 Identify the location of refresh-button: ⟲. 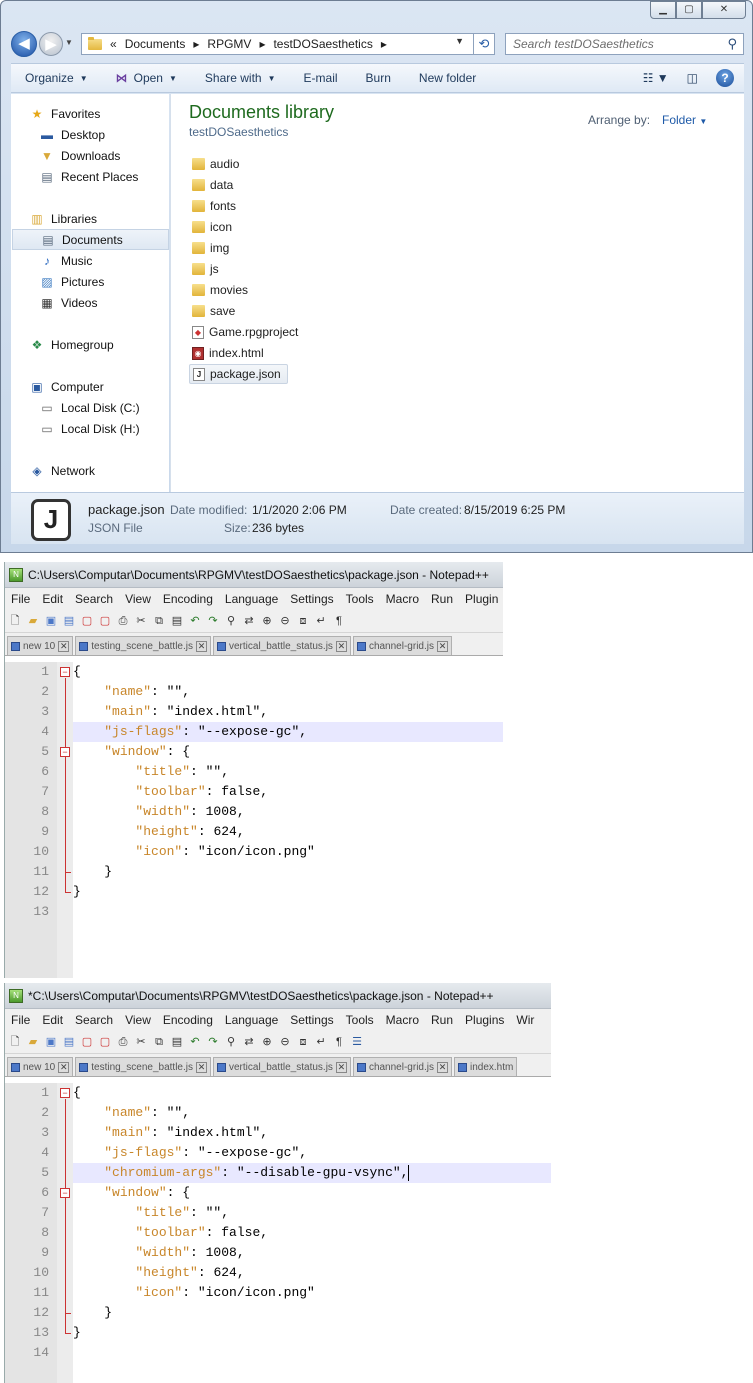
(484, 44).